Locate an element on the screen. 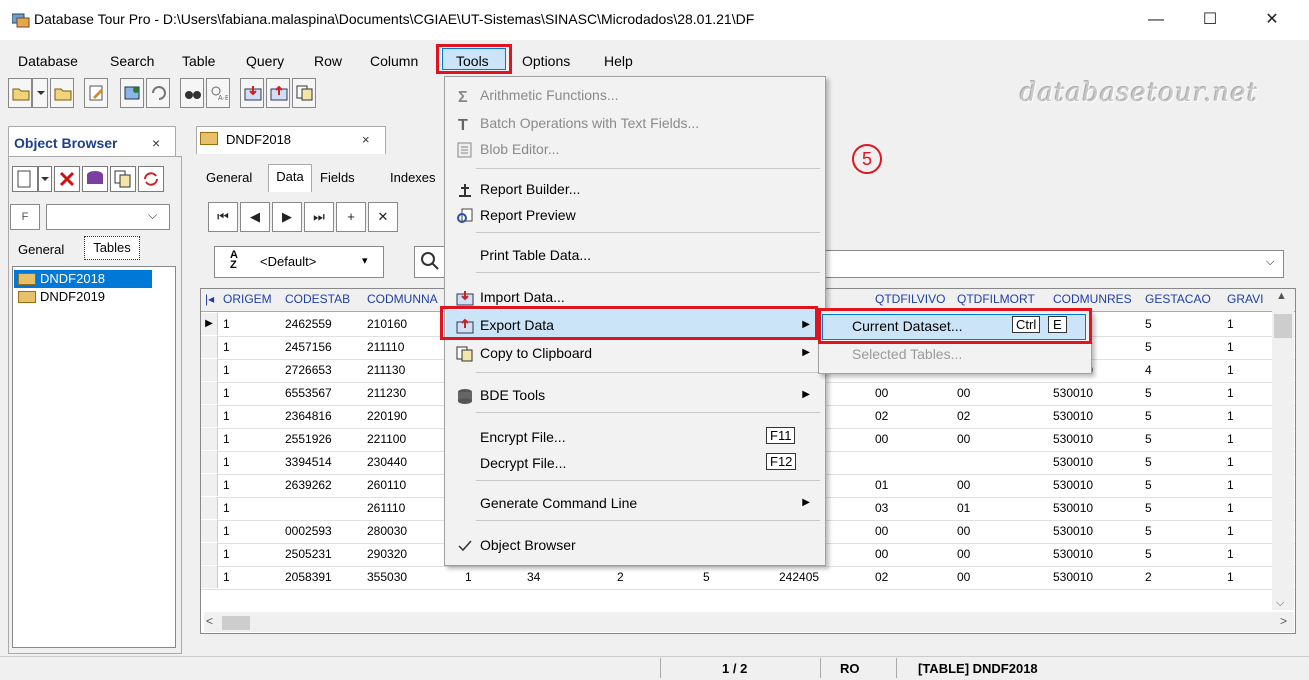 This screenshot has height=680, width=1309. menu-query: Query is located at coordinates (265, 61).